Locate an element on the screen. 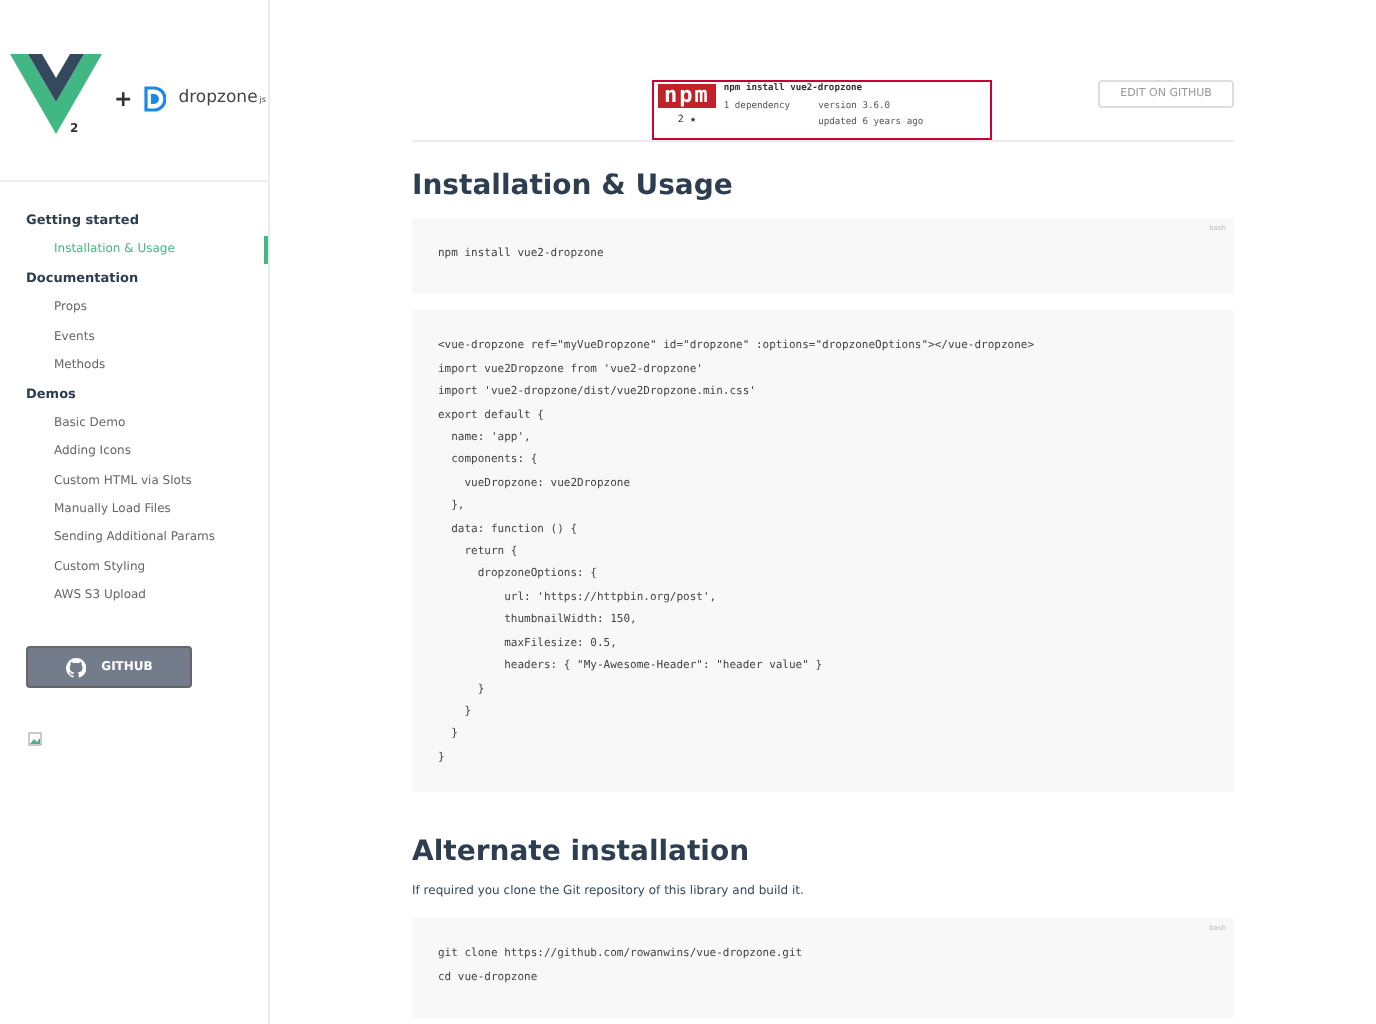 Image resolution: width=1376 pixels, height=1024 pixels. plus-sign: + is located at coordinates (123, 98).